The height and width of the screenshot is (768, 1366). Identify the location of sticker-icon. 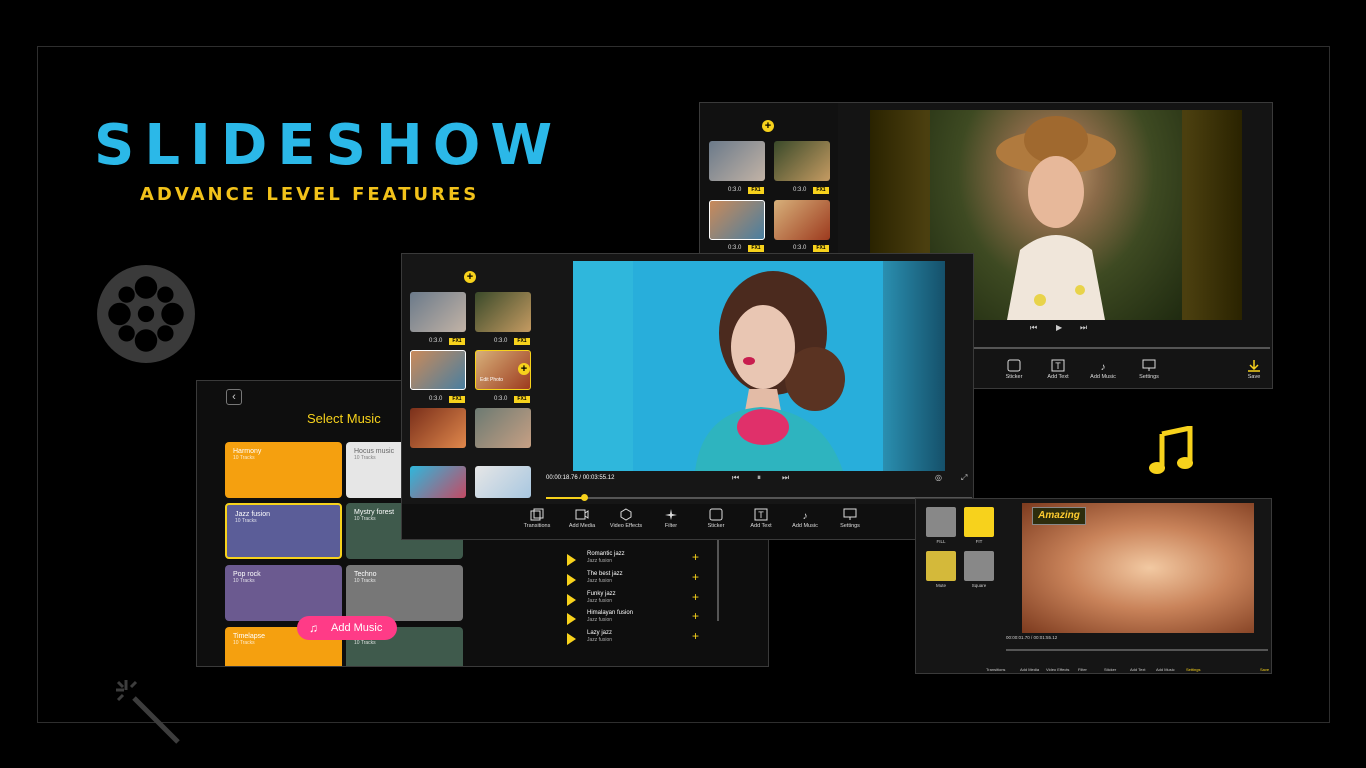
(1014, 365).